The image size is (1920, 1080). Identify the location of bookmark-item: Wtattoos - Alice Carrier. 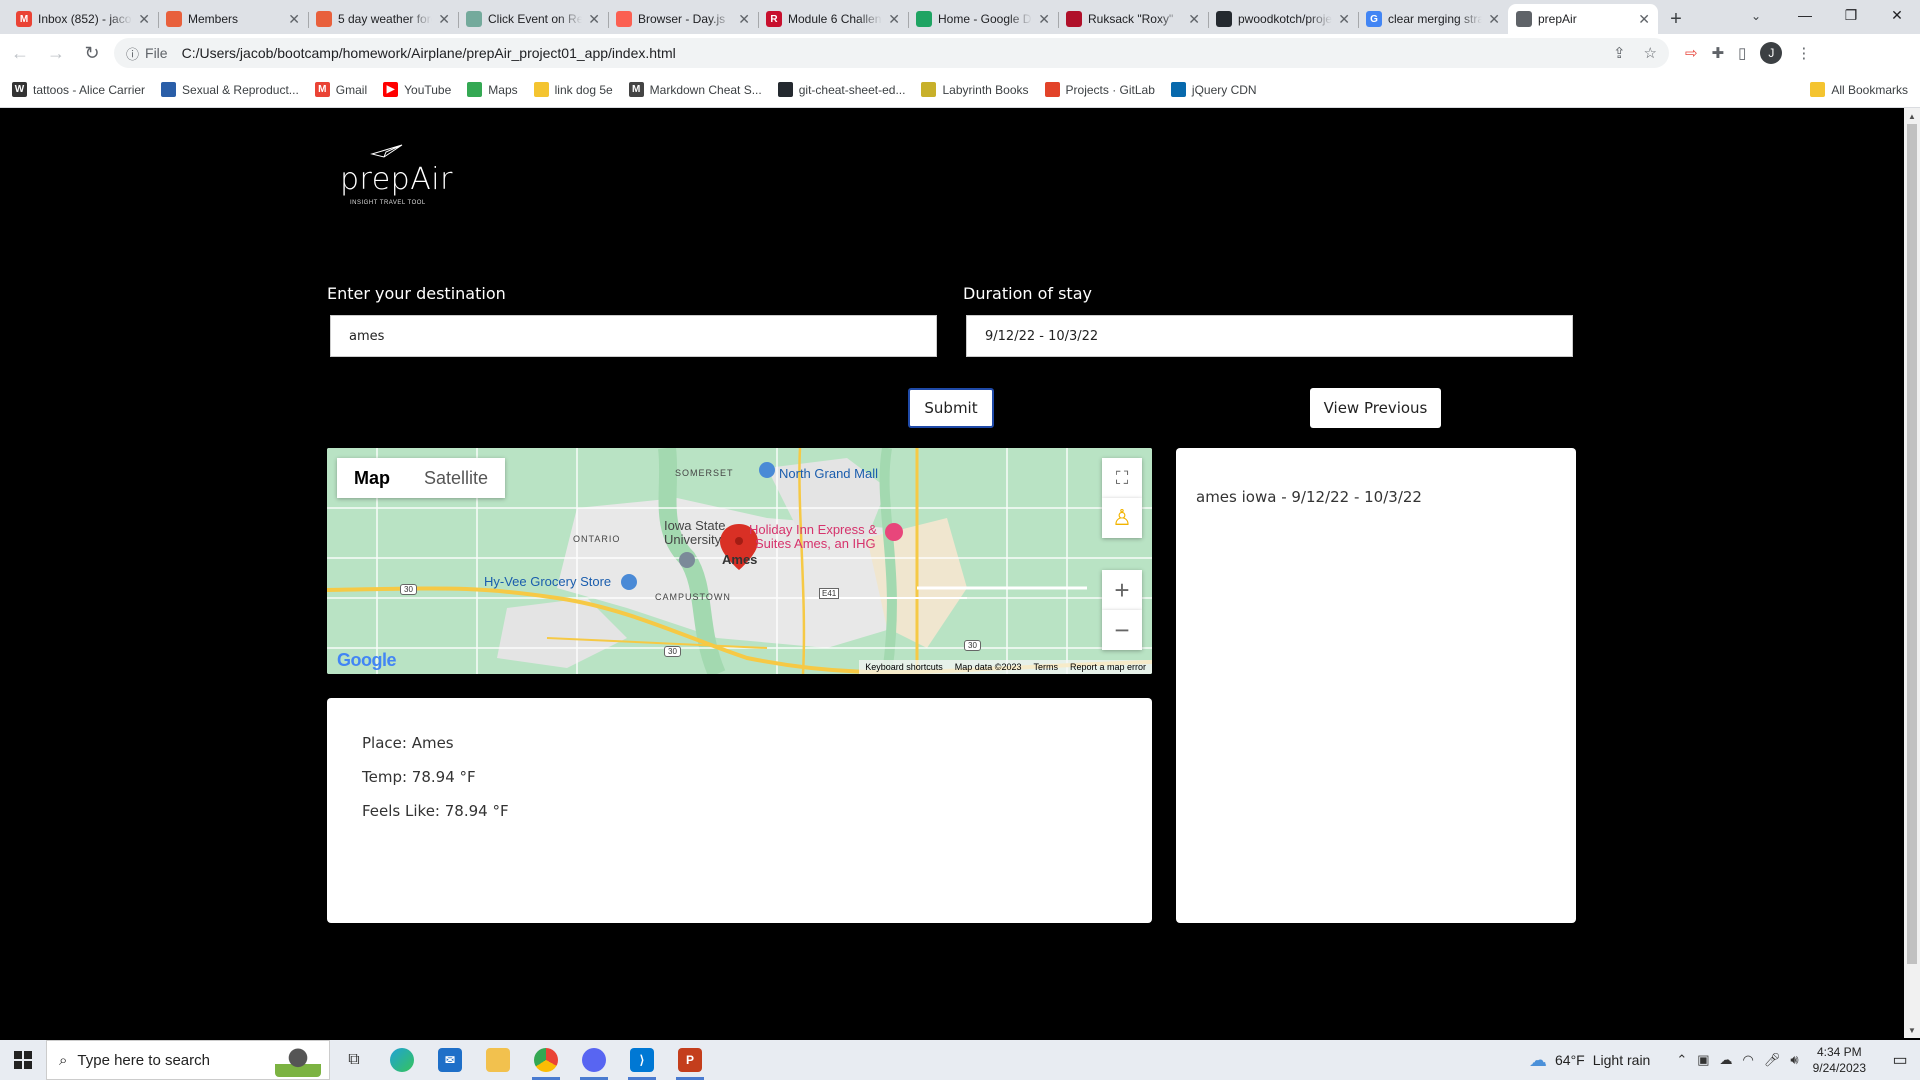
(78, 89).